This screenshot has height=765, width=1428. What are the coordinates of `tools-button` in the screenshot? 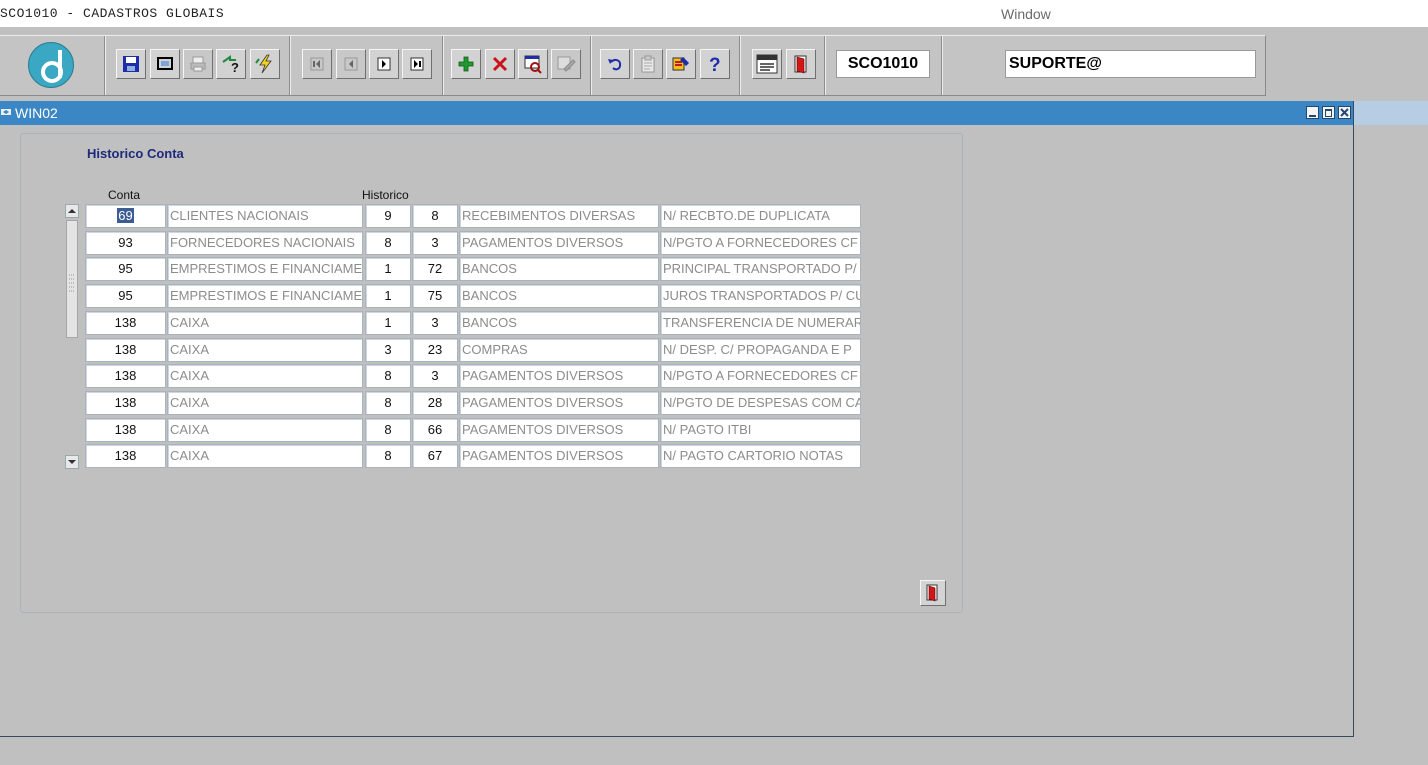 It's located at (681, 64).